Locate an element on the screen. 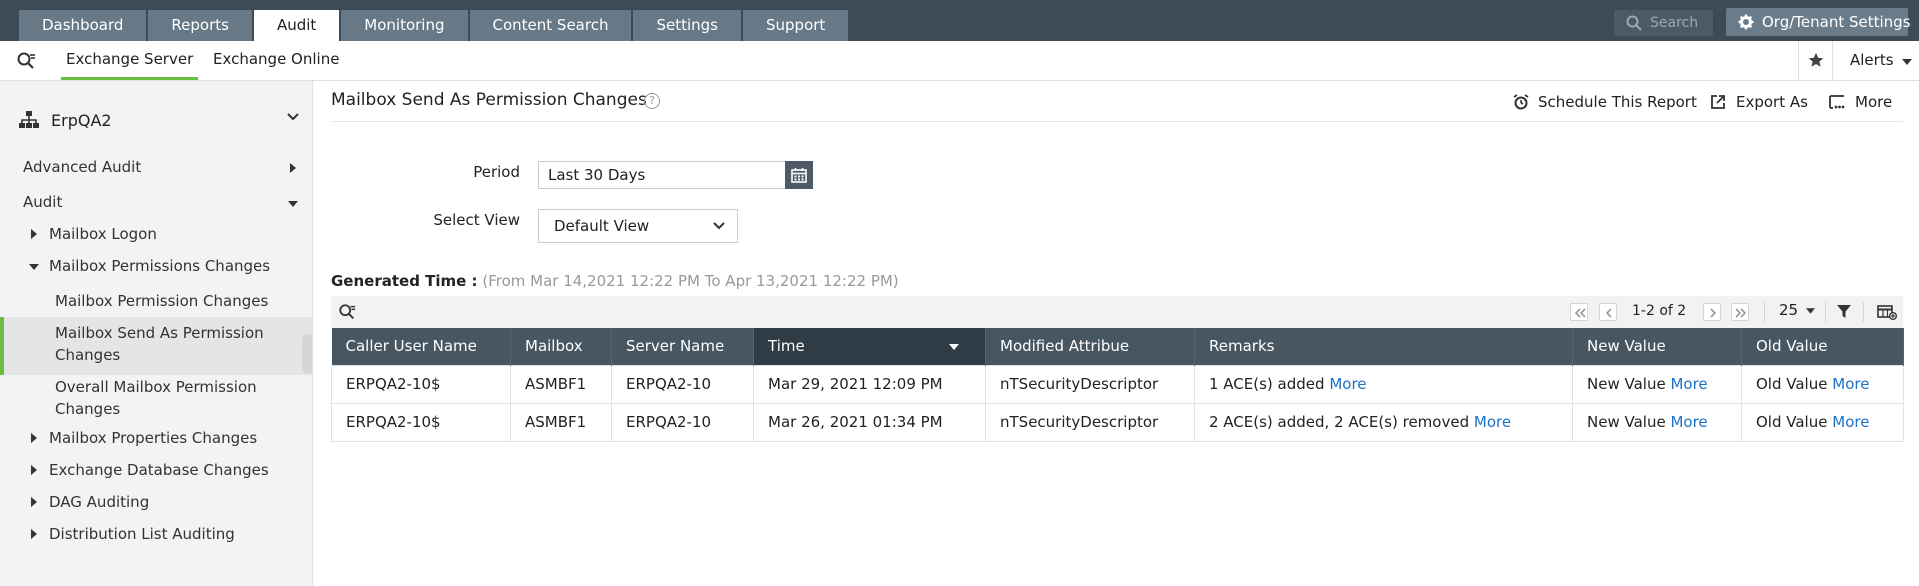 This screenshot has width=1919, height=586. tab-settings: Settings is located at coordinates (687, 25).